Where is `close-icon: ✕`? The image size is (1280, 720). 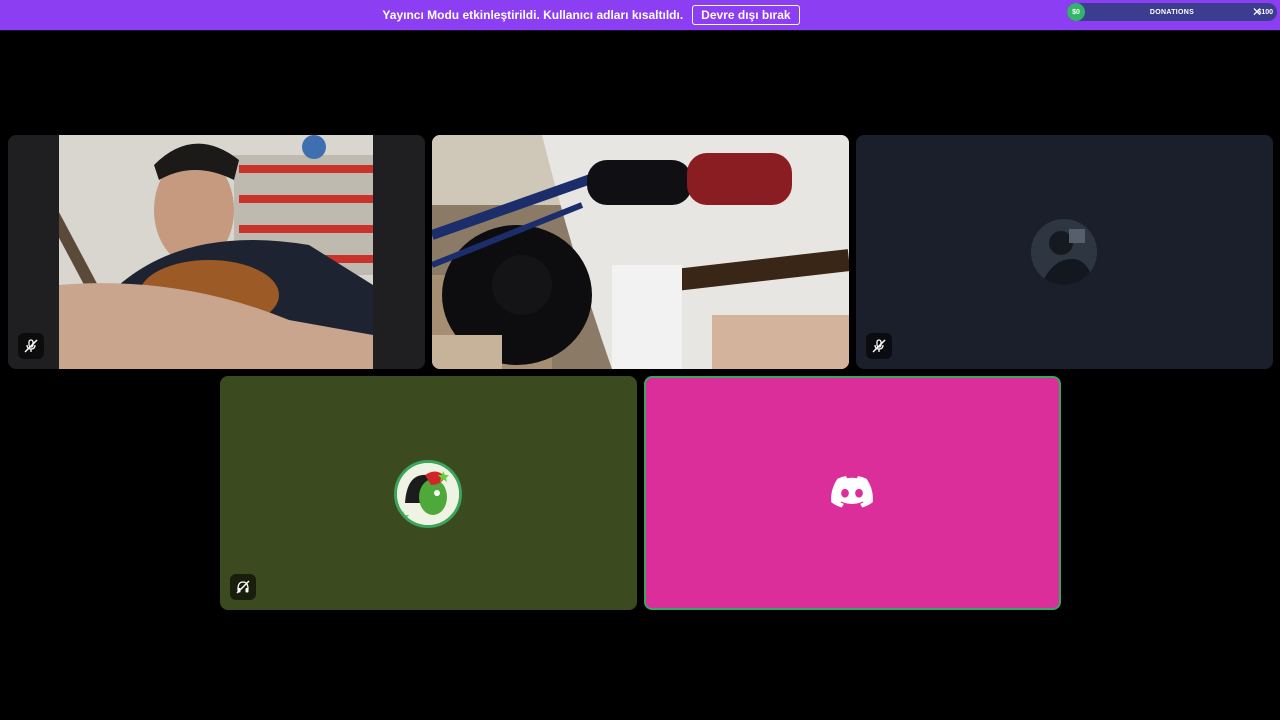
close-icon: ✕ is located at coordinates (1257, 12).